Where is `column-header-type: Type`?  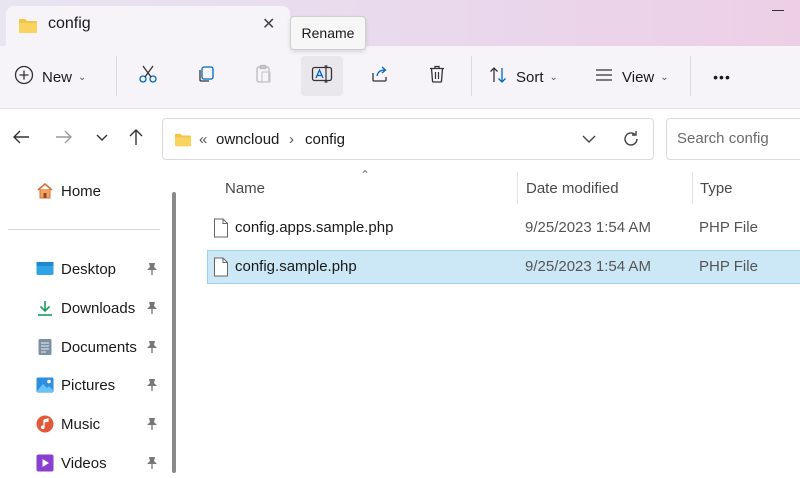
column-header-type: Type is located at coordinates (716, 188).